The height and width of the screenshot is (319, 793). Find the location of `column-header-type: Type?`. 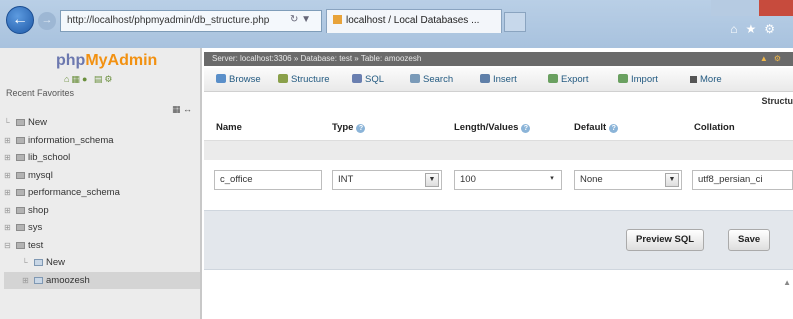

column-header-type: Type? is located at coordinates (349, 127).